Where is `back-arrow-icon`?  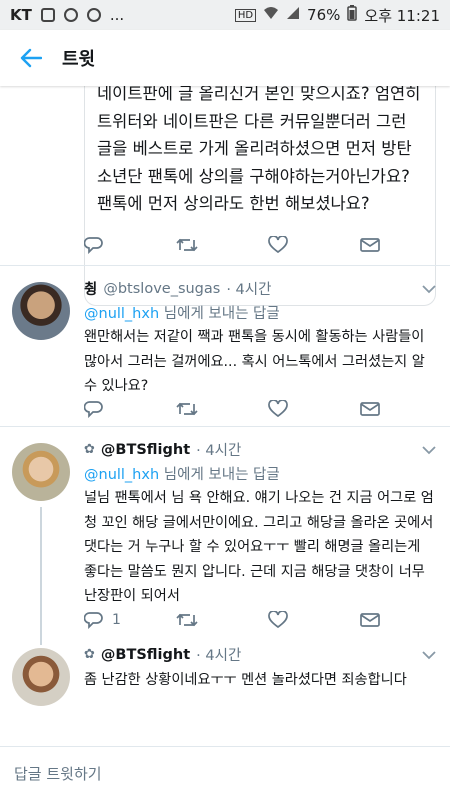 back-arrow-icon is located at coordinates (31, 58).